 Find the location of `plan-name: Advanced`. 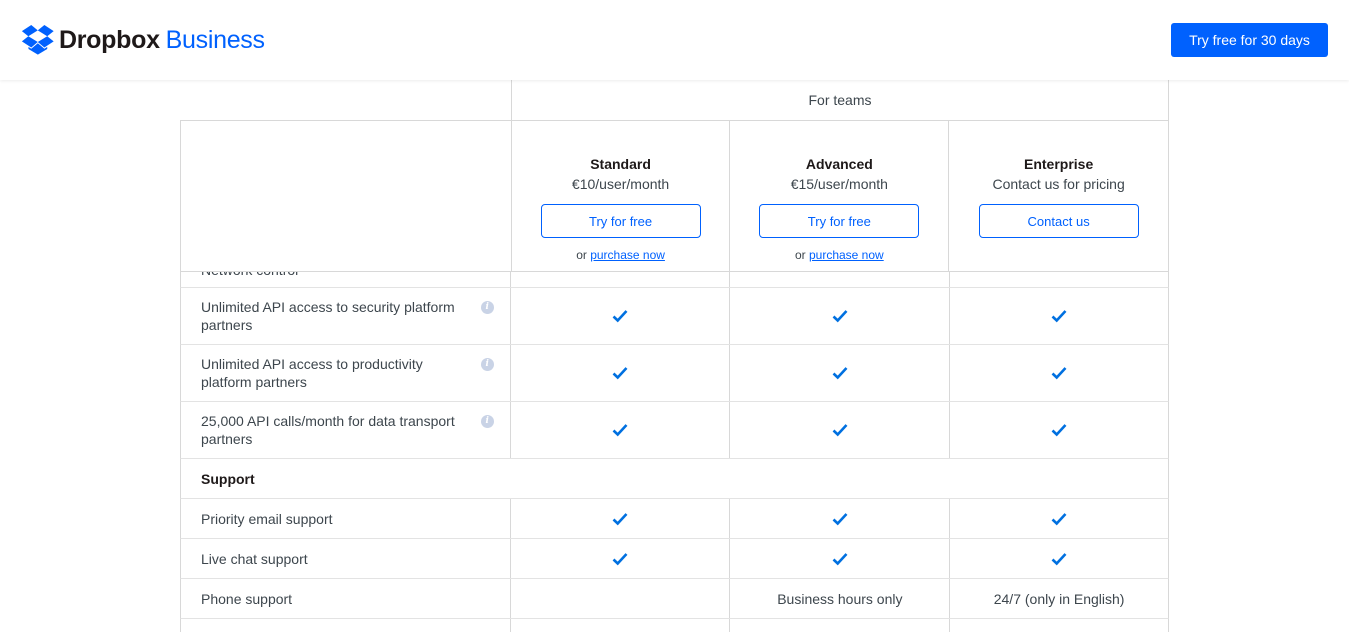

plan-name: Advanced is located at coordinates (839, 164).